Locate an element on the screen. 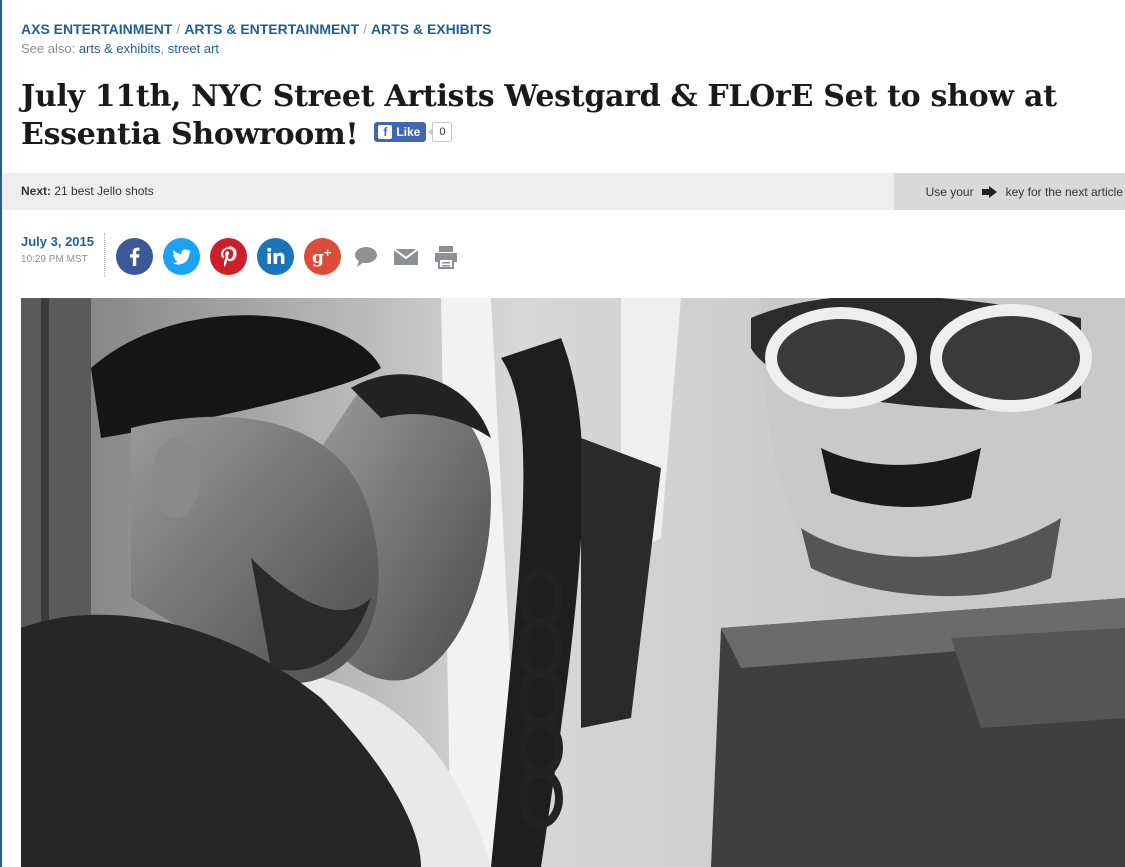 This screenshot has height=867, width=1125. print-icon is located at coordinates (446, 257).